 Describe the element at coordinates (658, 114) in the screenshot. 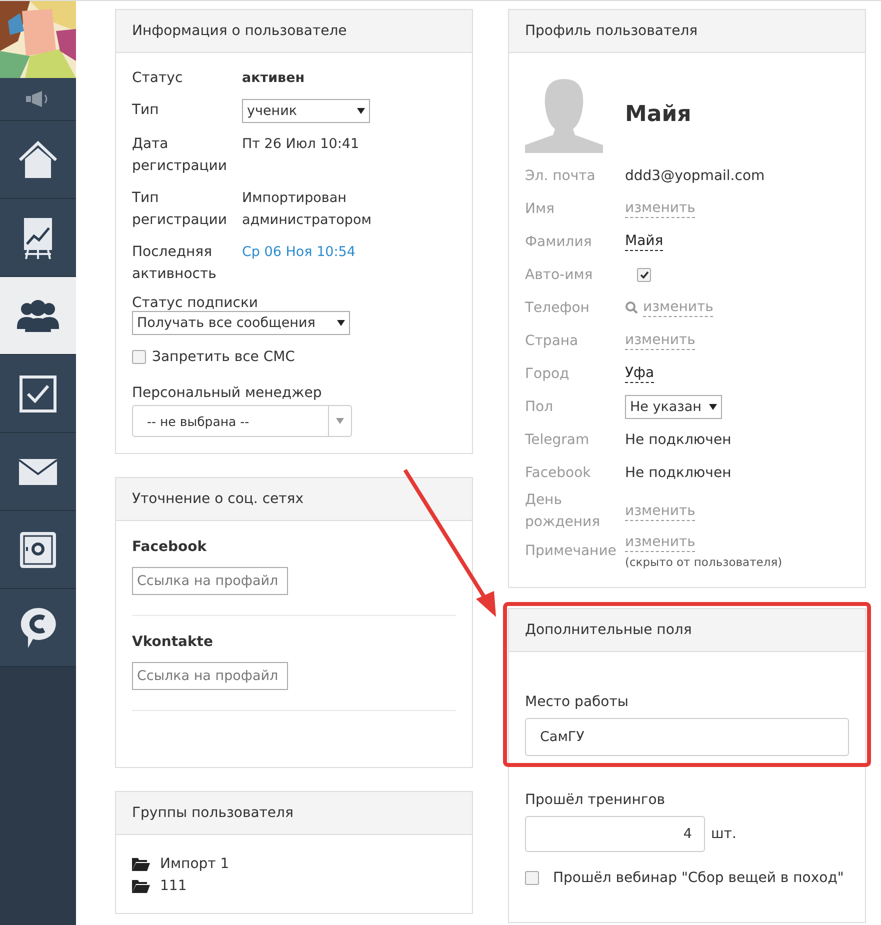

I see `user-name: Майя` at that location.